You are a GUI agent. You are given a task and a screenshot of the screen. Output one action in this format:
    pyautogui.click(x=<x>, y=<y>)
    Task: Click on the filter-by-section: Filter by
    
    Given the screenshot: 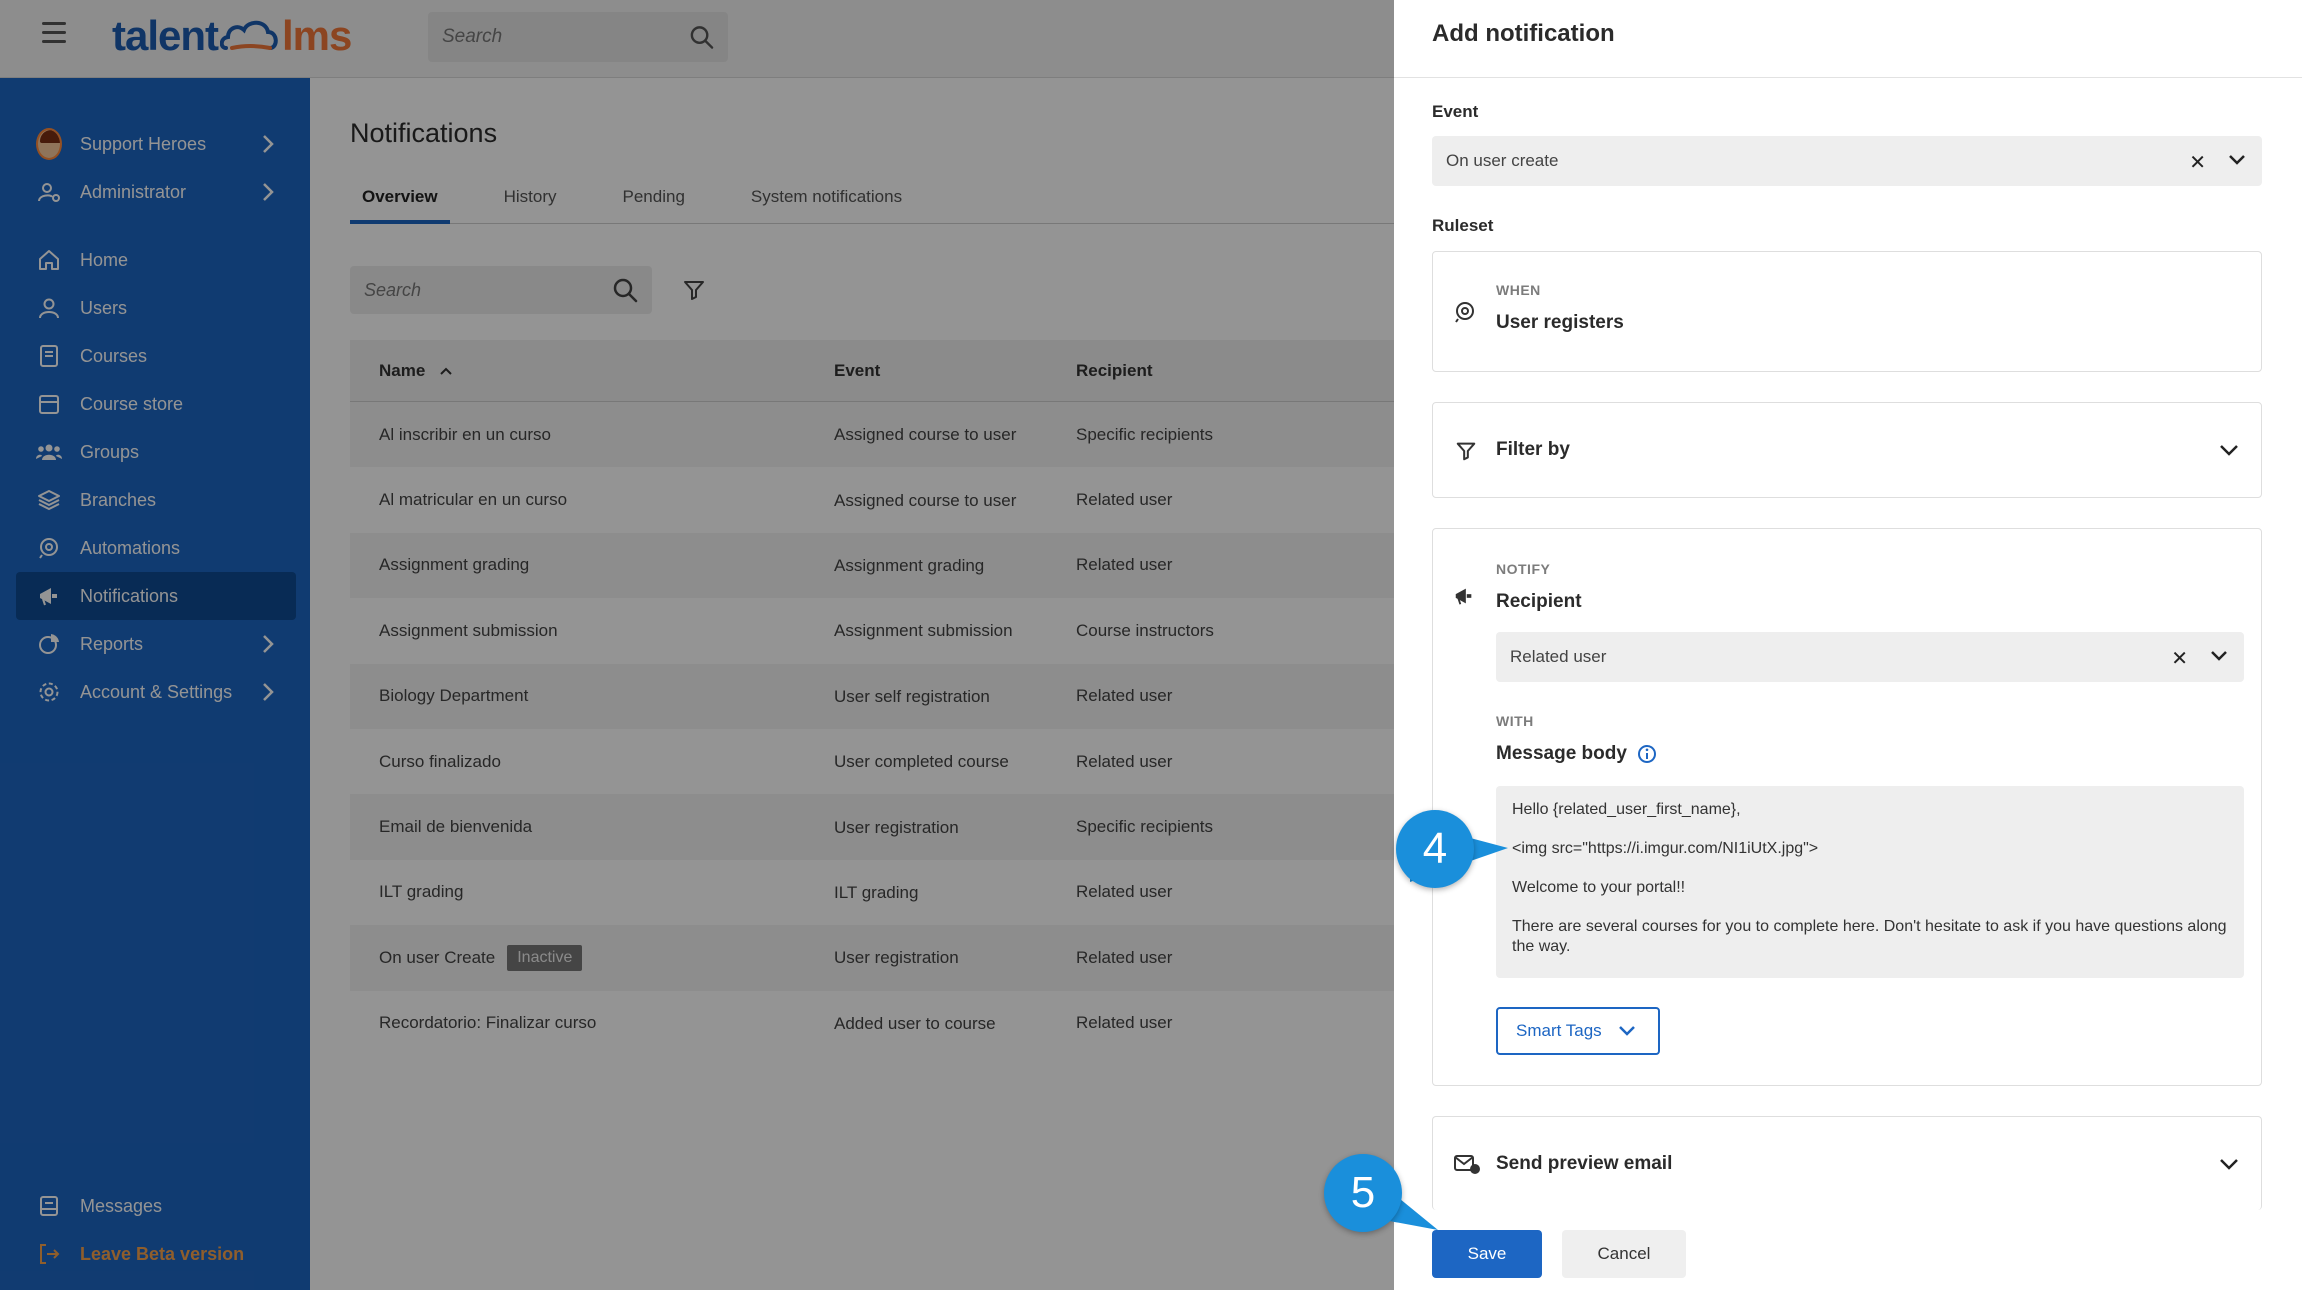 What is the action you would take?
    pyautogui.click(x=1847, y=450)
    